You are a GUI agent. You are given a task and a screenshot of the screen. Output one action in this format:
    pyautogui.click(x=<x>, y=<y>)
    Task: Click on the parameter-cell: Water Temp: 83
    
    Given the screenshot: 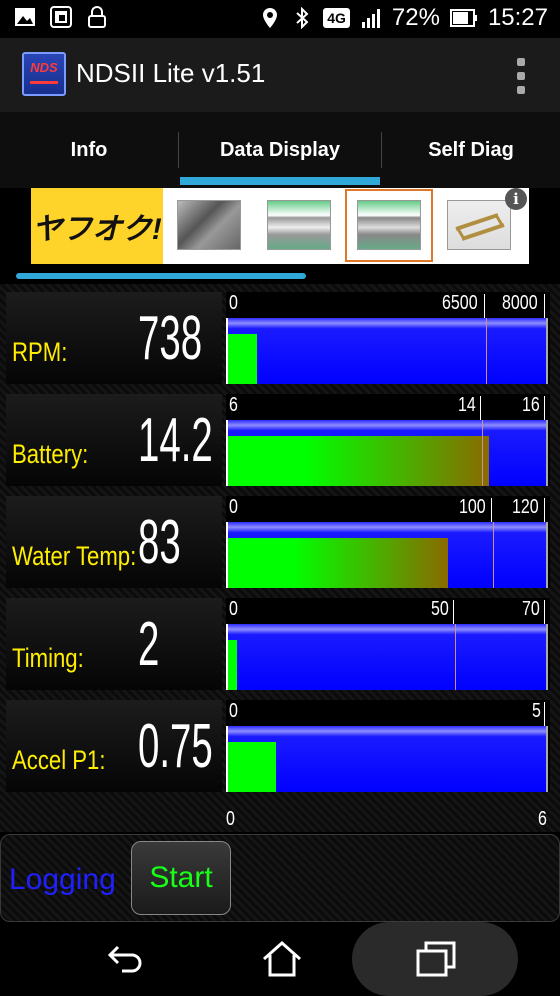 What is the action you would take?
    pyautogui.click(x=114, y=542)
    